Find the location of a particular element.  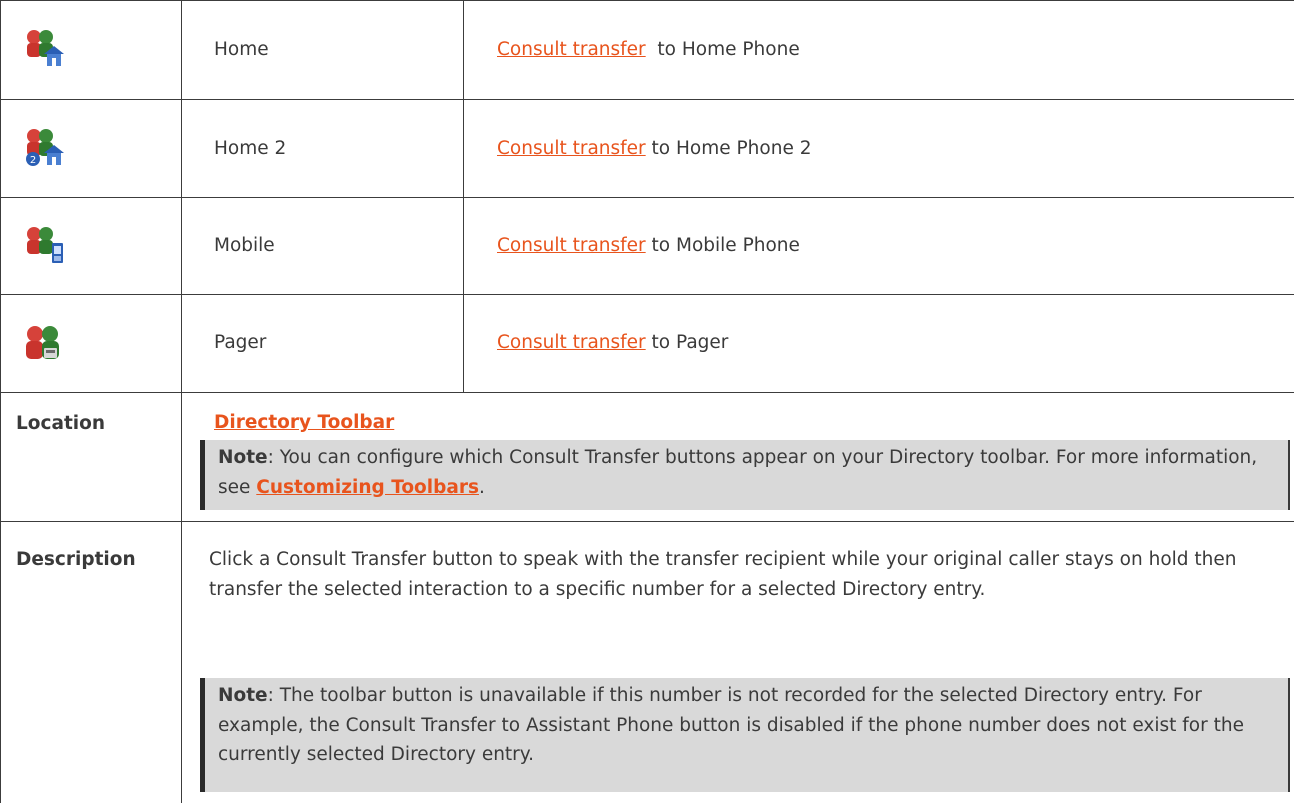

row-action: Consult transfer to Mobile Phone is located at coordinates (648, 262).